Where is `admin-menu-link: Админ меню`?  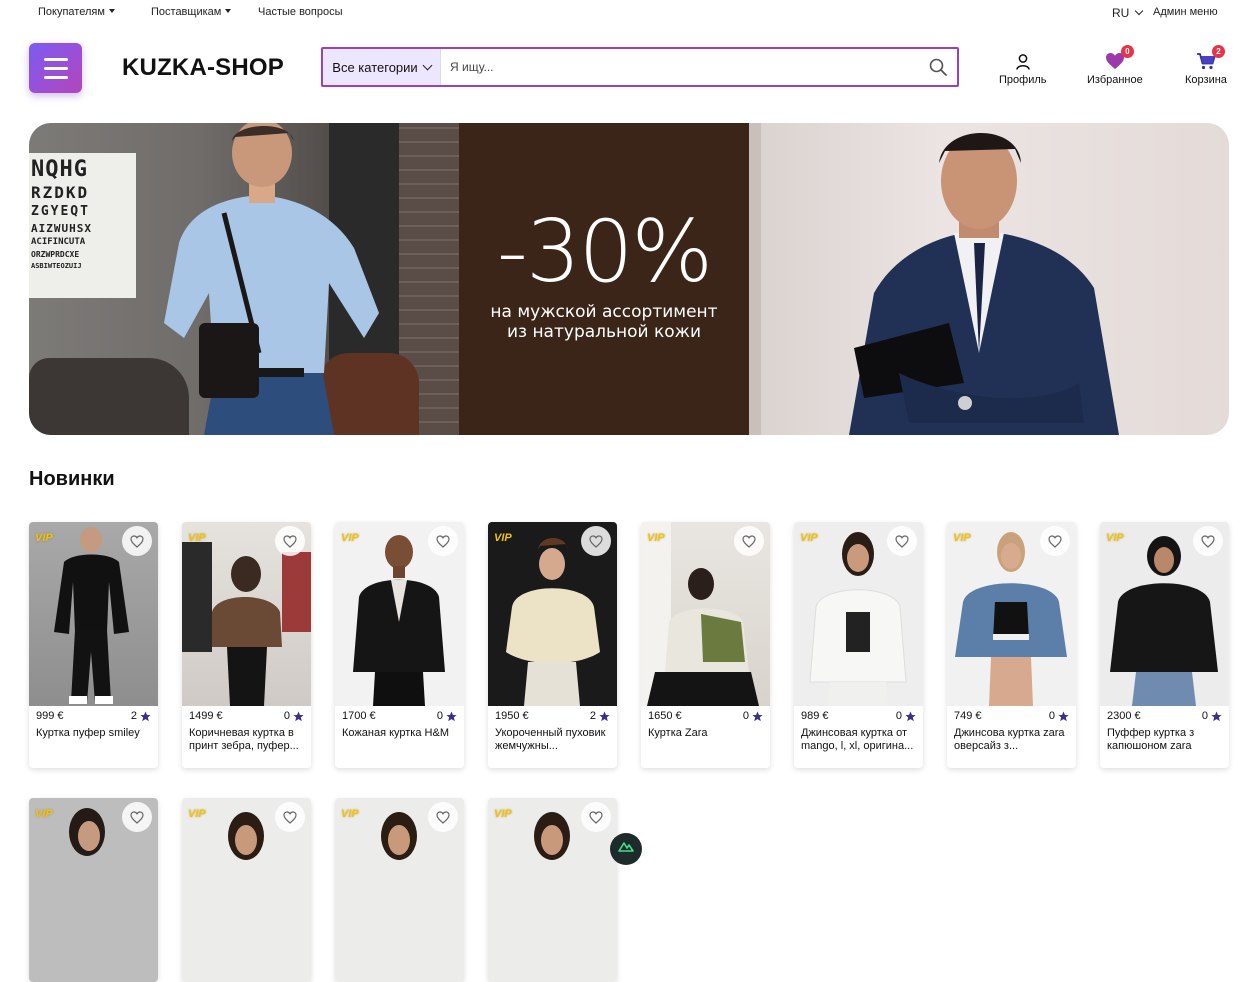 admin-menu-link: Админ меню is located at coordinates (1185, 12).